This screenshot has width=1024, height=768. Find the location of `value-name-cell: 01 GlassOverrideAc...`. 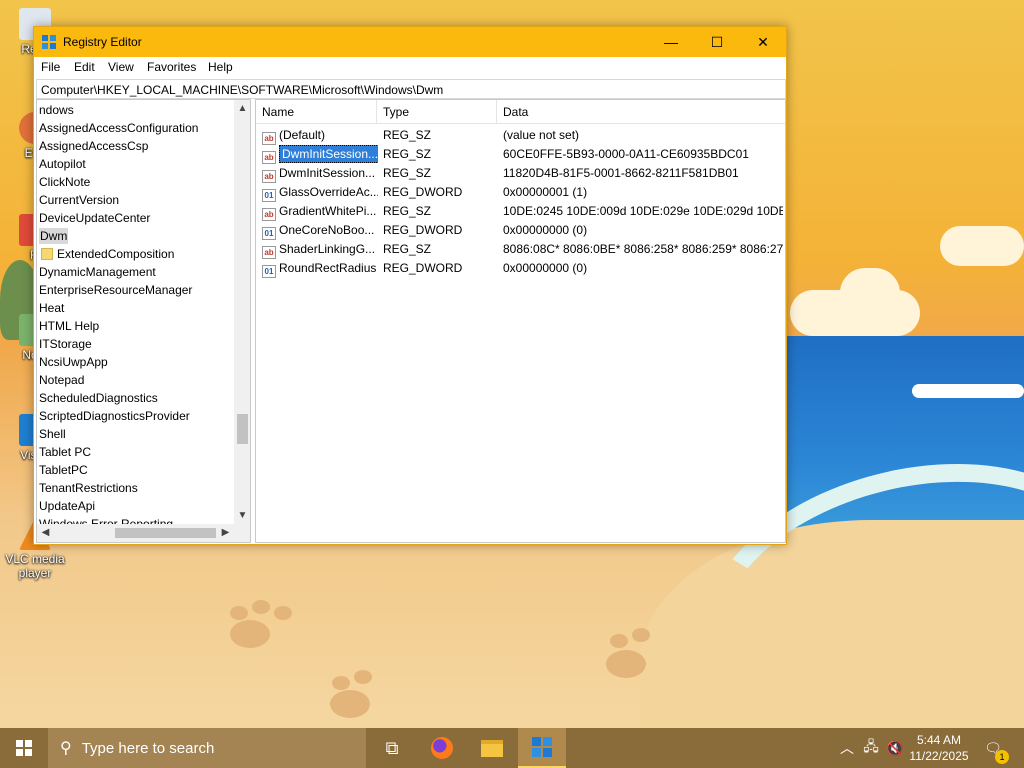

value-name-cell: 01 GlassOverrideAc... is located at coordinates (320, 192).